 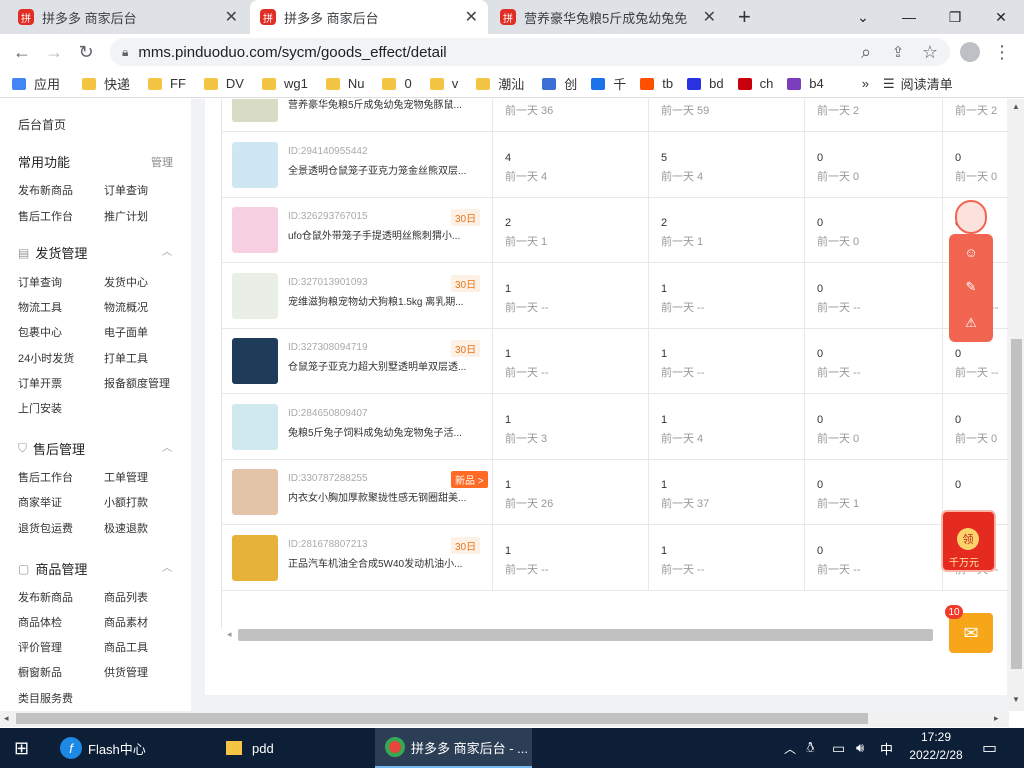 I want to click on qq-icon: 🐧︎, so click(x=810, y=748).